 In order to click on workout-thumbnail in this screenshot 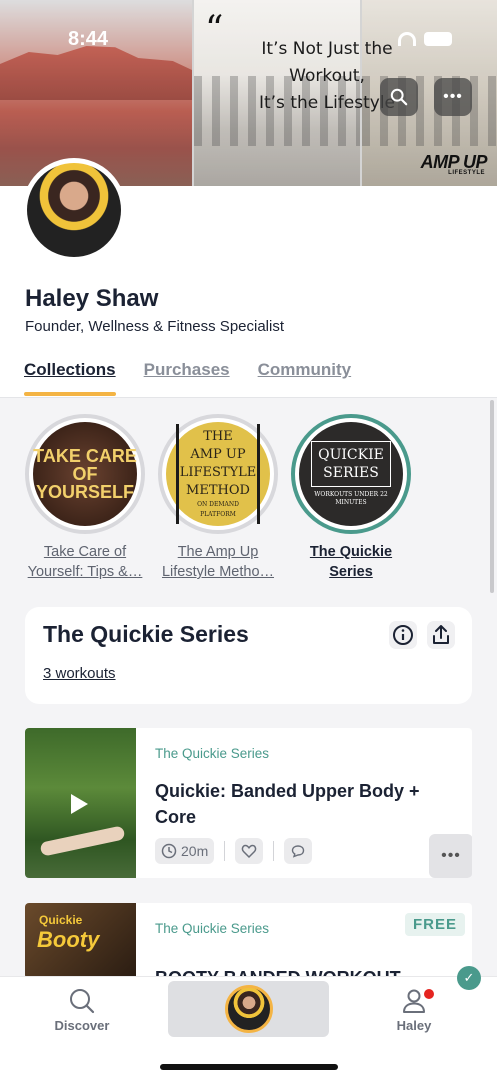, I will do `click(80, 803)`.